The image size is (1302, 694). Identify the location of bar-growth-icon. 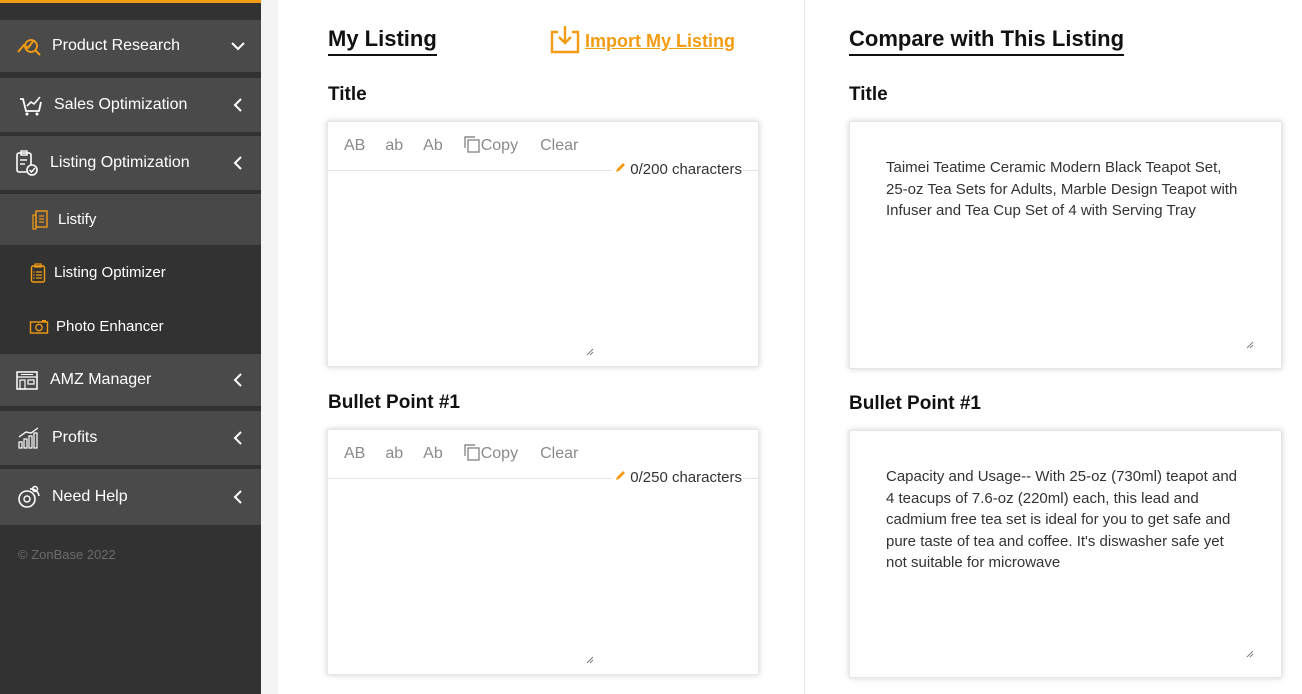
(29, 438).